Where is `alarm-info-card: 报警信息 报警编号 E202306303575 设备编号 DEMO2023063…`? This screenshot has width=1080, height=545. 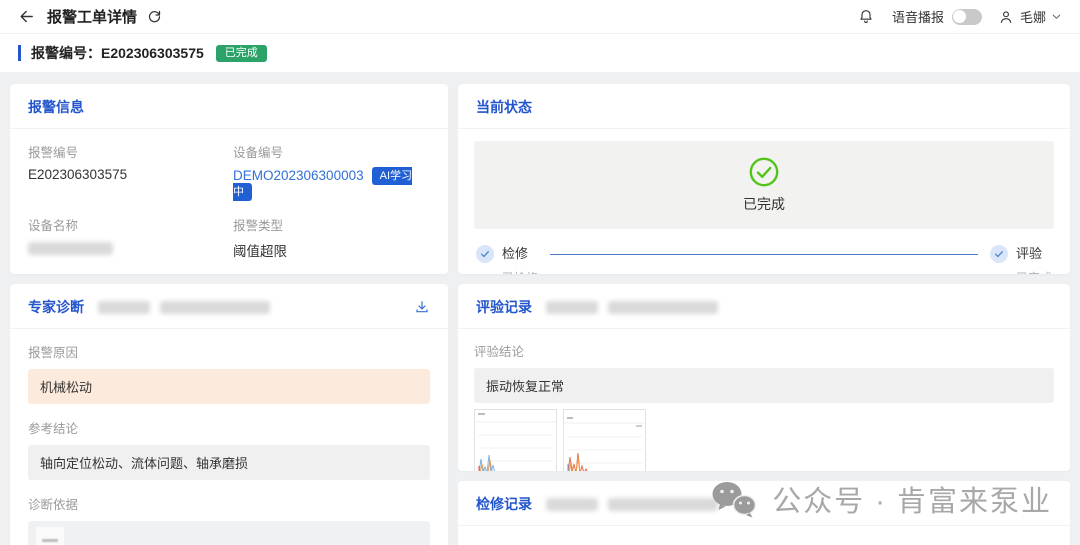
alarm-info-card: 报警信息 报警编号 E202306303575 设备编号 DEMO2023063… is located at coordinates (229, 179).